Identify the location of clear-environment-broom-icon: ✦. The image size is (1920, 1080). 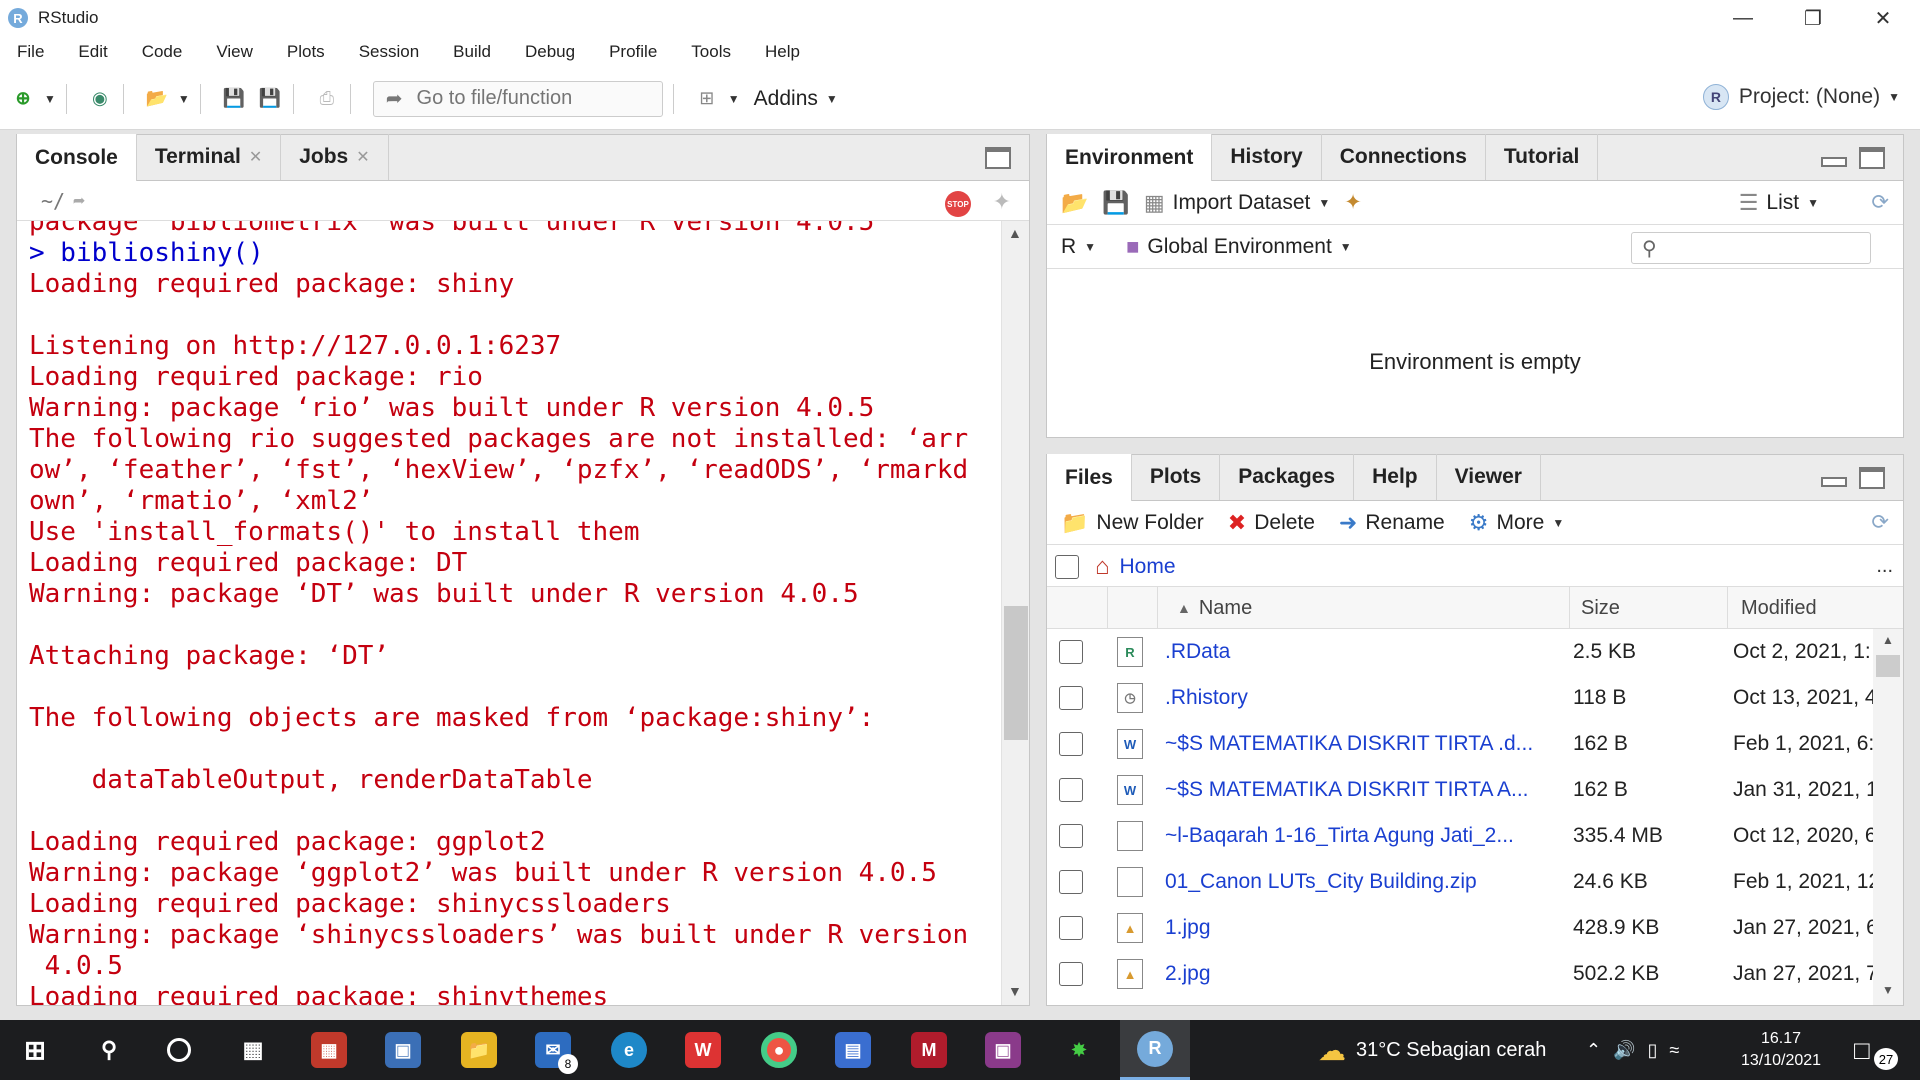
(1353, 202).